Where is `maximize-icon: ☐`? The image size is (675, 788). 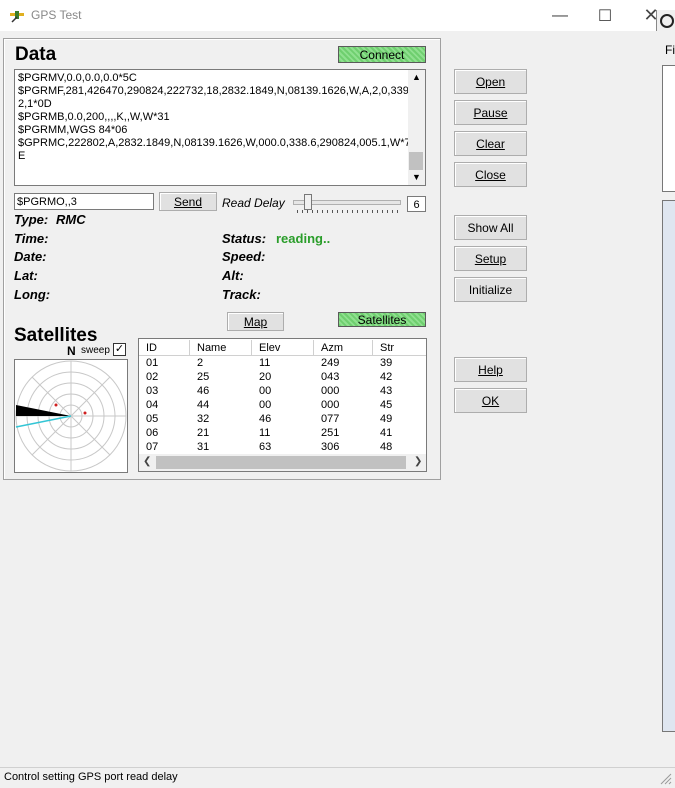 maximize-icon: ☐ is located at coordinates (605, 15).